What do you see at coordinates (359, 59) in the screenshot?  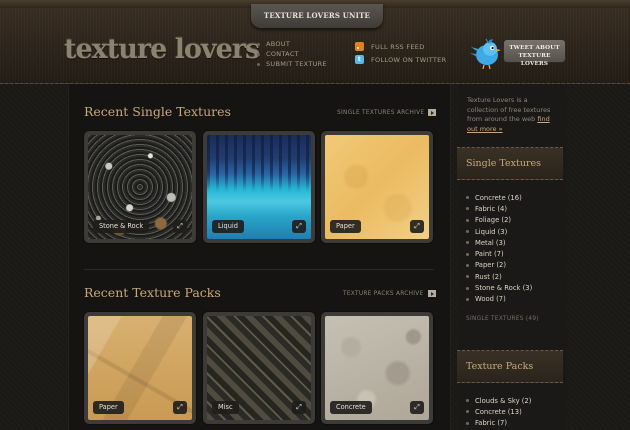 I see `twitter-icon: t` at bounding box center [359, 59].